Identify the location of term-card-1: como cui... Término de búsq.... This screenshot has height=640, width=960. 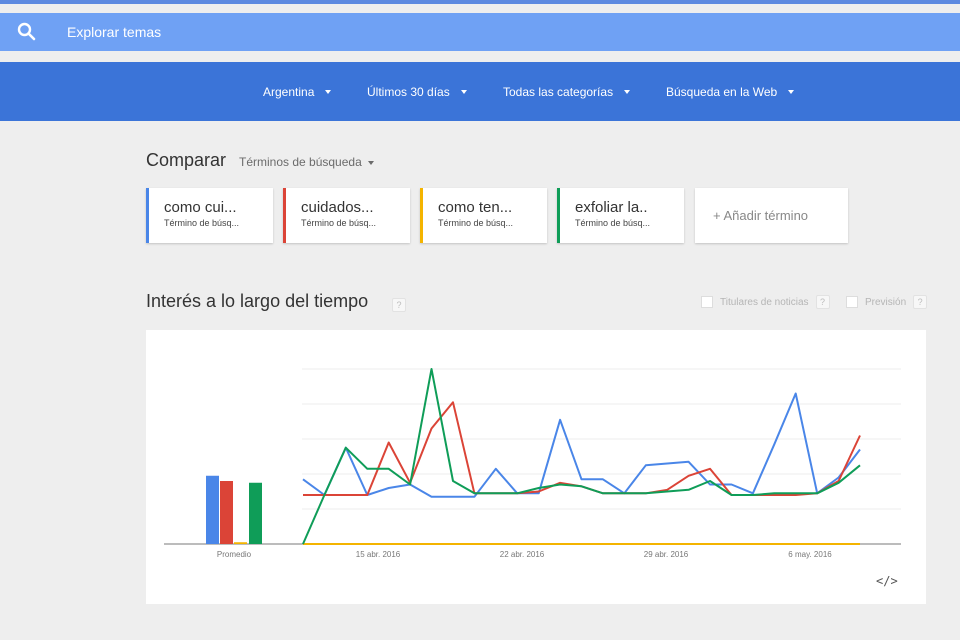
(209, 215).